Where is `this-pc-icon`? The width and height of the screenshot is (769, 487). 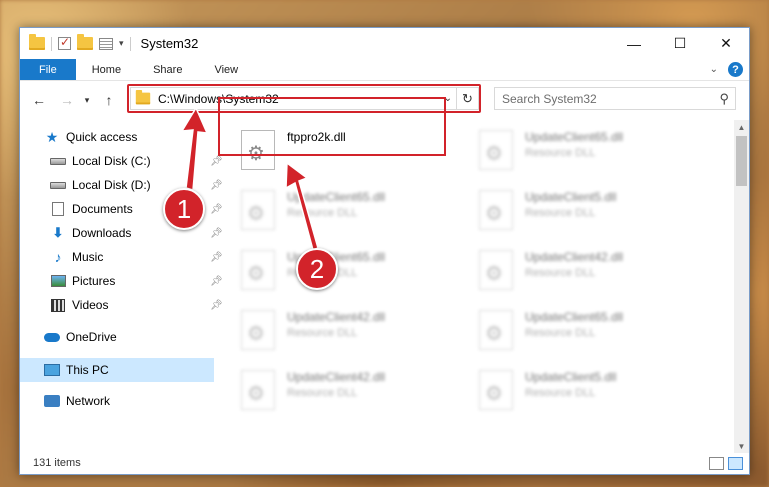 this-pc-icon is located at coordinates (52, 370).